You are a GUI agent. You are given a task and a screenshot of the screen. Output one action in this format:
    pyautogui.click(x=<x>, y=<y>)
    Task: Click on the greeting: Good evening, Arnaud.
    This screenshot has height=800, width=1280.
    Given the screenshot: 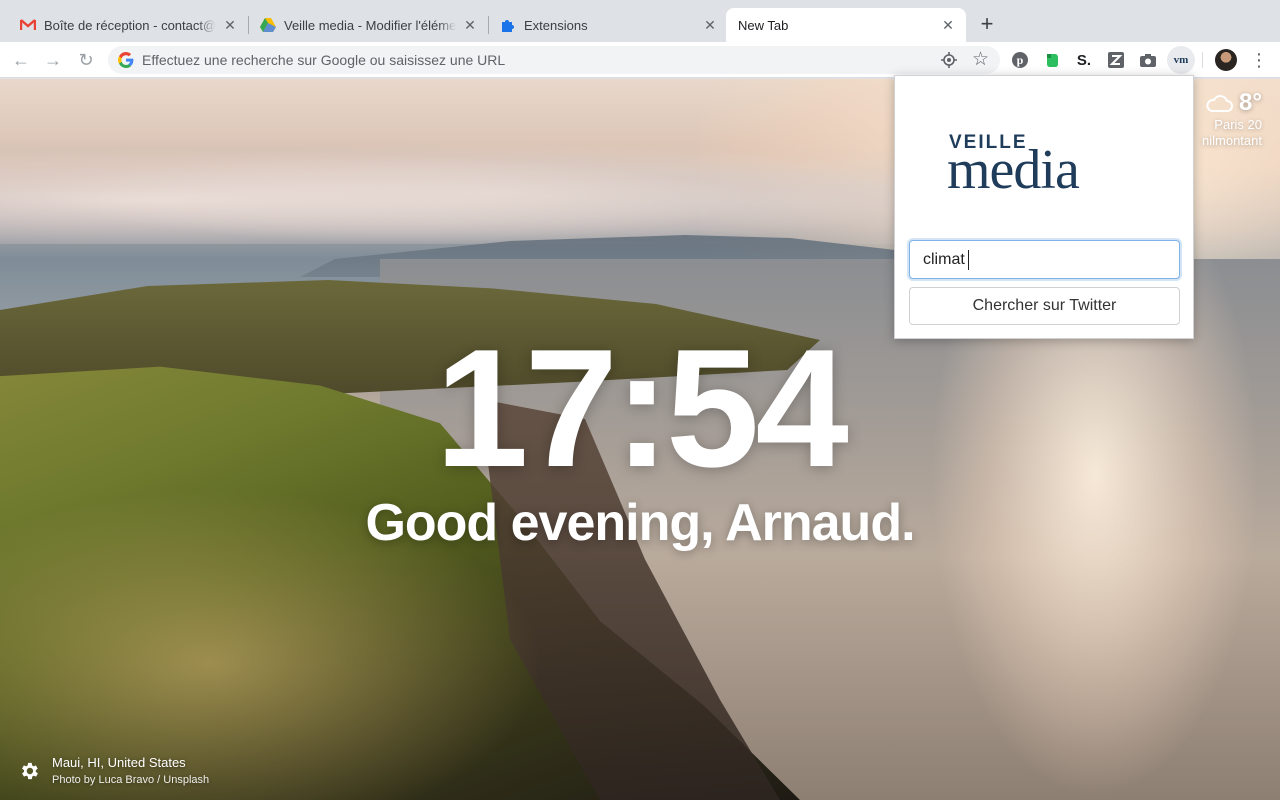 What is the action you would take?
    pyautogui.click(x=640, y=523)
    